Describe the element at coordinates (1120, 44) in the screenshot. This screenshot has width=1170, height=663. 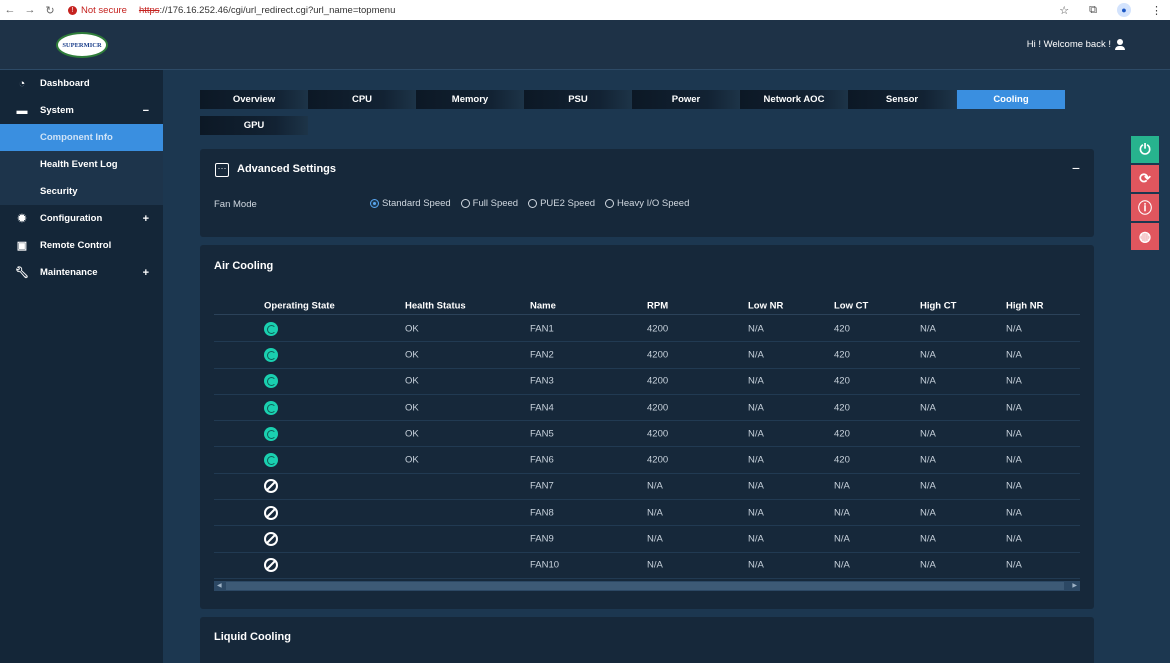
I see `user-icon` at that location.